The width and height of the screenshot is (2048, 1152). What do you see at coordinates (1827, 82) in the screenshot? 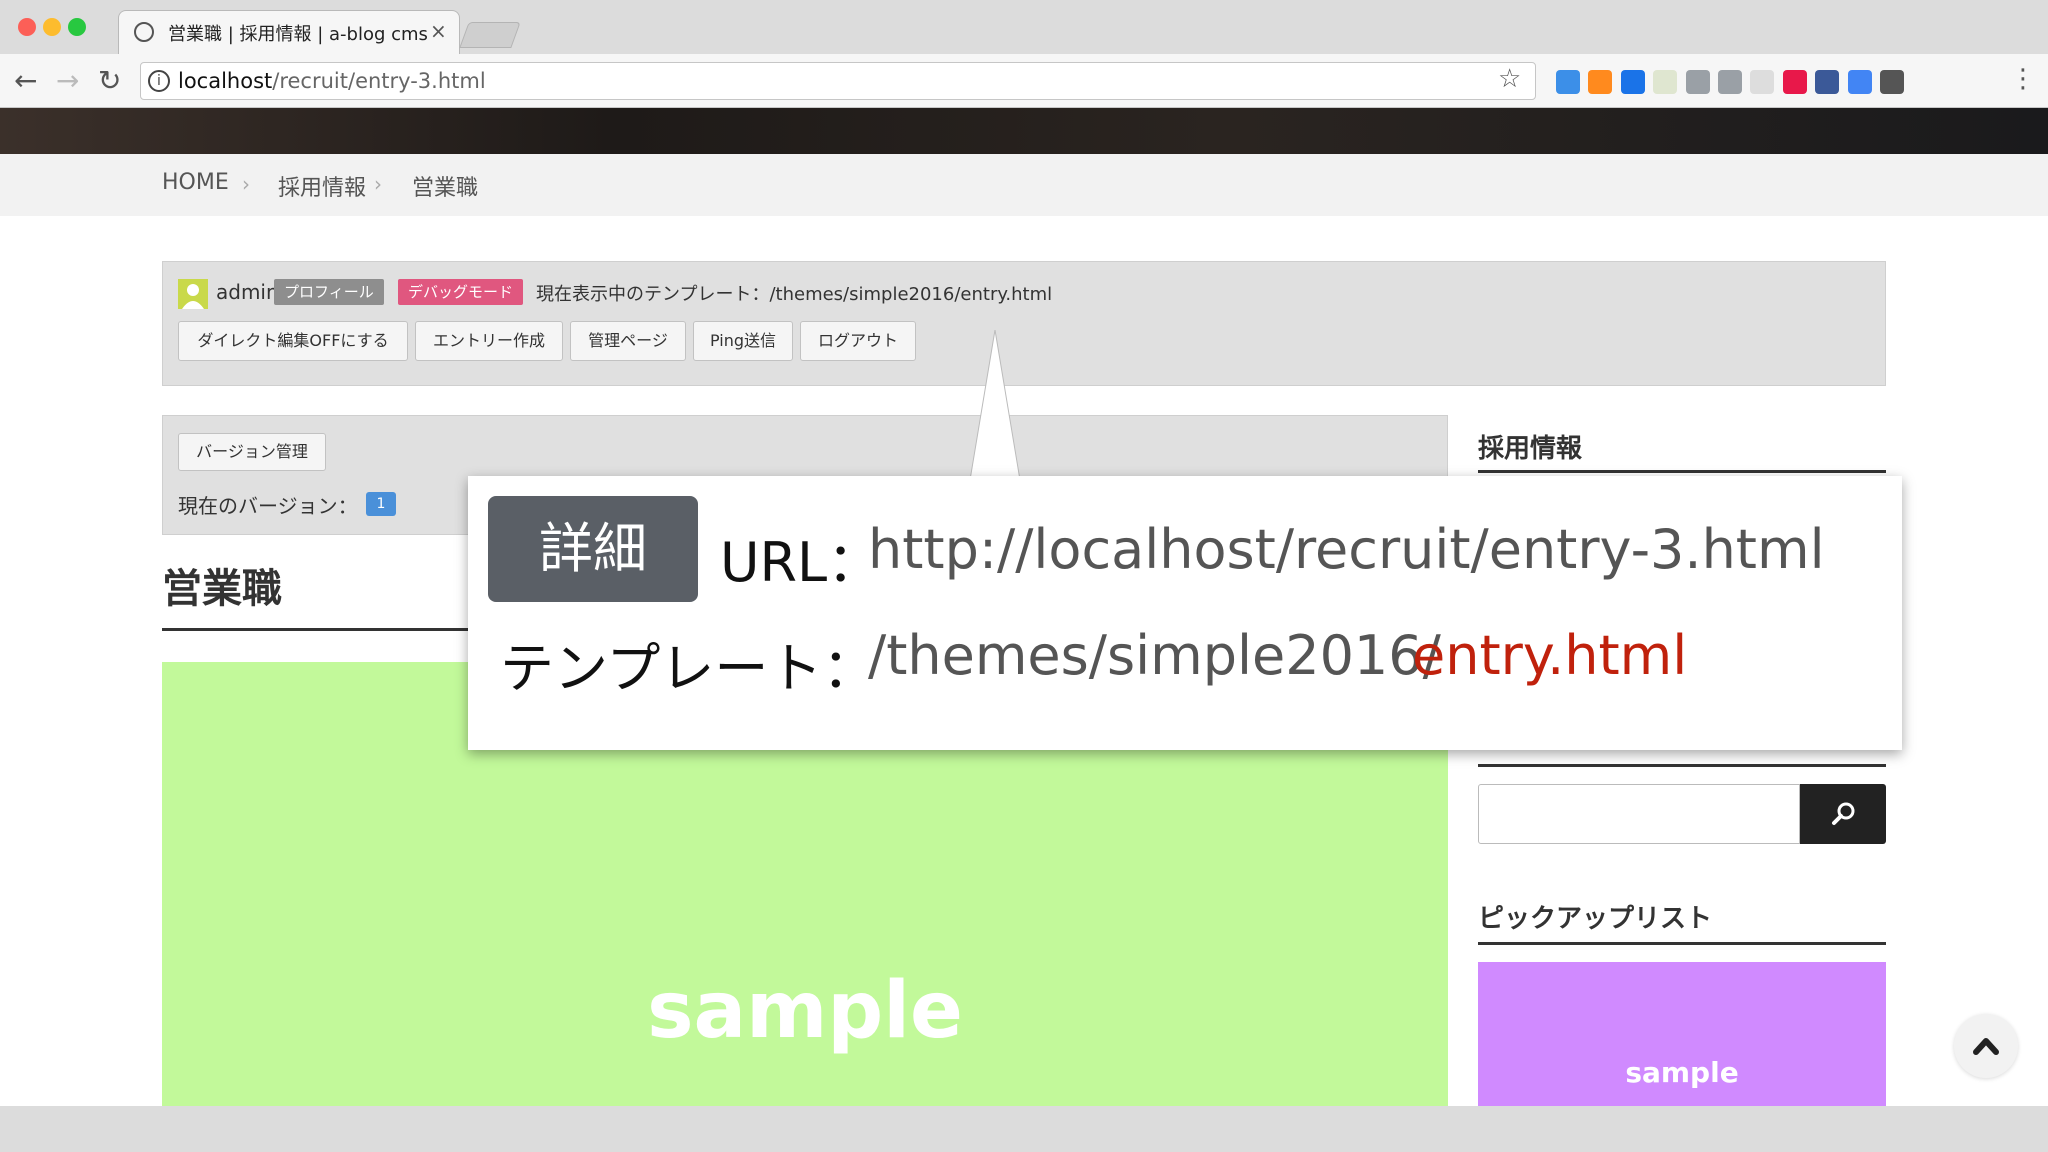
I see `facebook-icon` at bounding box center [1827, 82].